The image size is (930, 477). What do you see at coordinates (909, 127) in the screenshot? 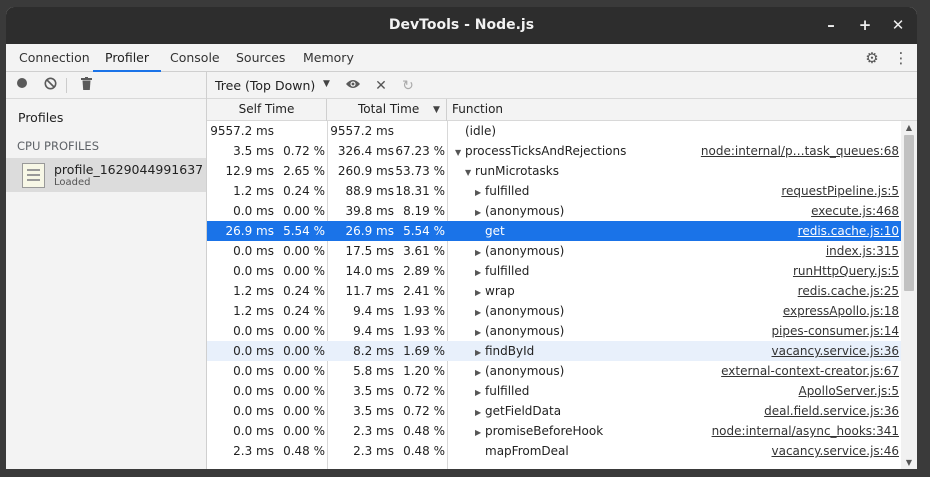
I see `scroll-up-icon: ▲` at bounding box center [909, 127].